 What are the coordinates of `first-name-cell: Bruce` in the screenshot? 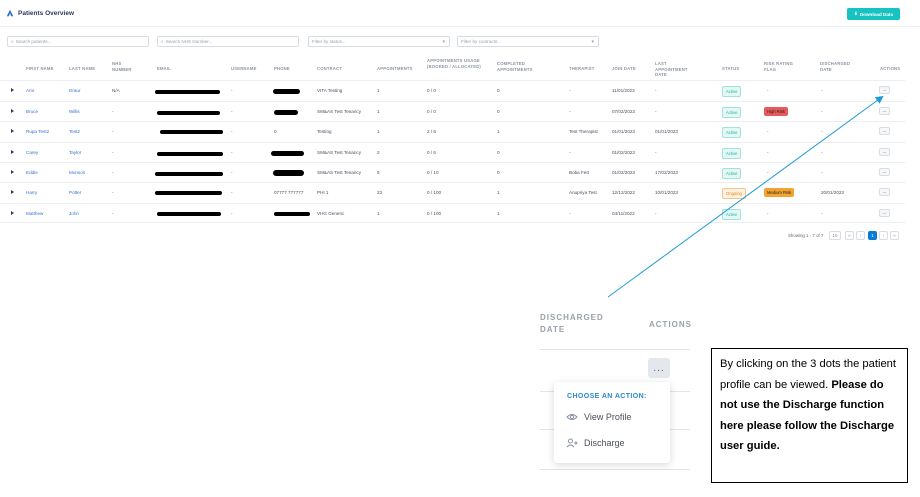 It's located at (32, 111).